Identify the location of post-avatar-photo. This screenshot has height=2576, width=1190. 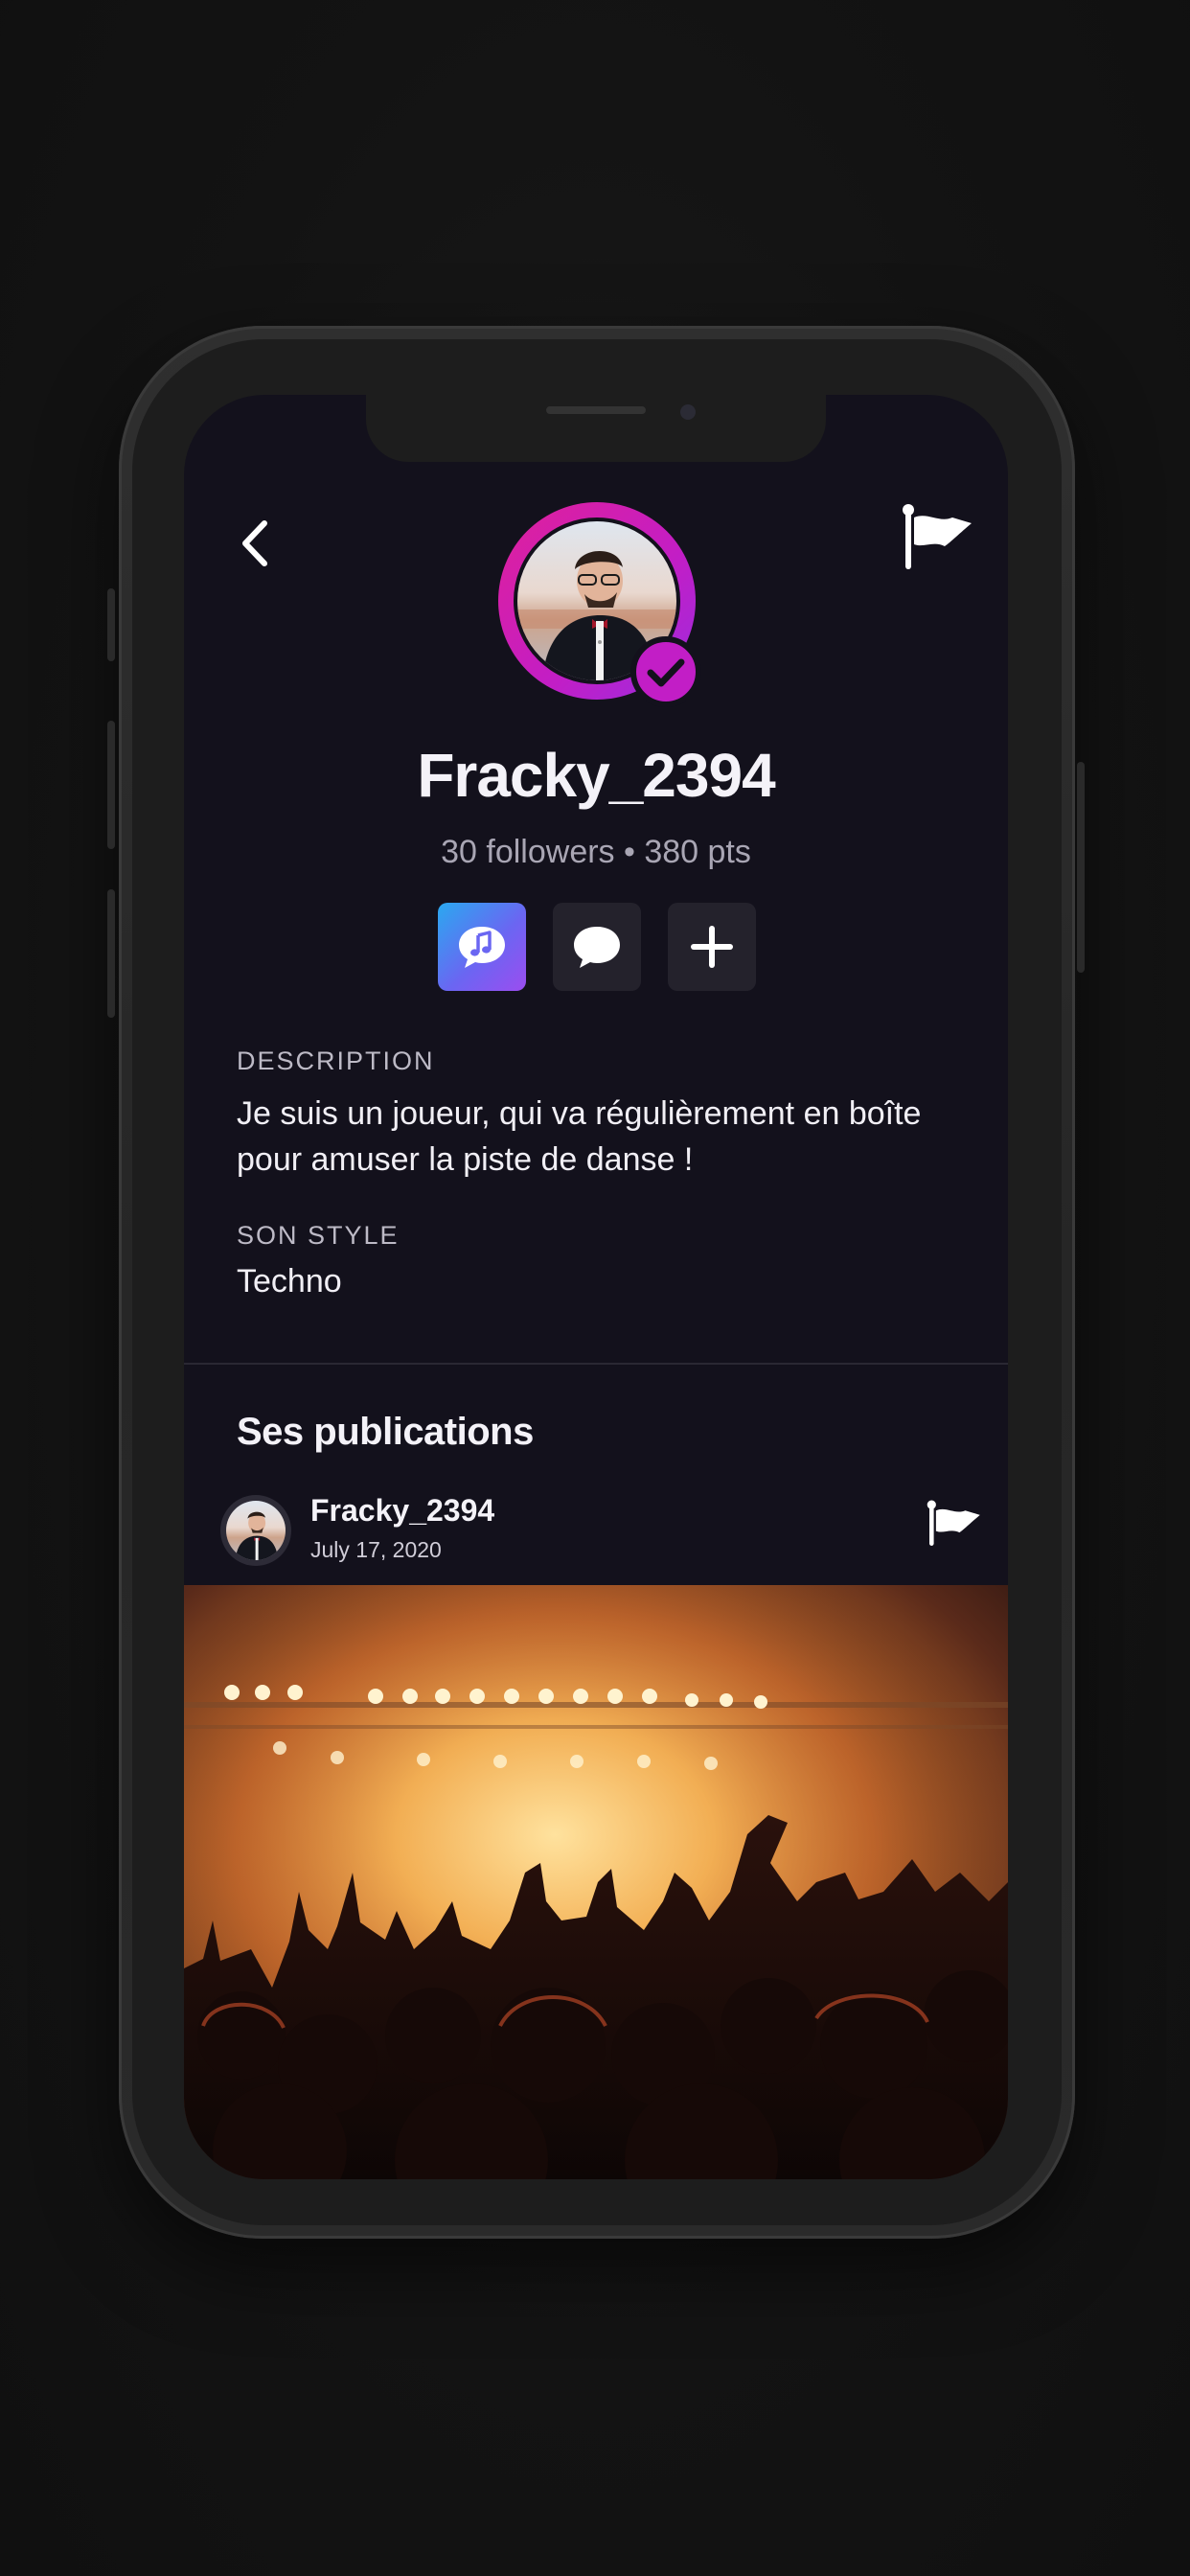
(256, 1530).